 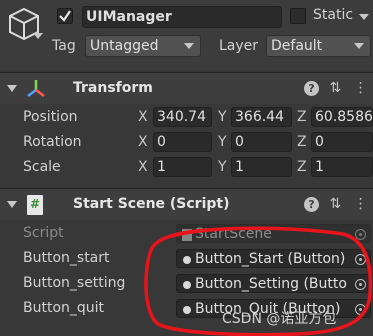 I want to click on layer-chevron-down-icon, so click(x=359, y=46).